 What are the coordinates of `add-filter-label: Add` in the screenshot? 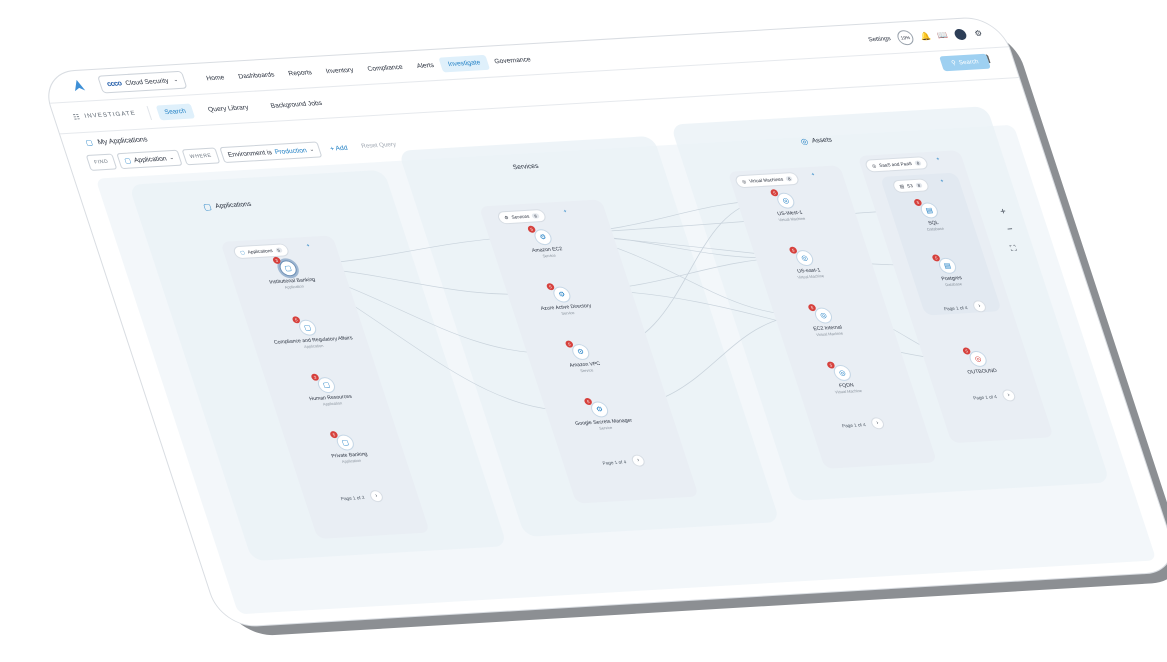 It's located at (341, 148).